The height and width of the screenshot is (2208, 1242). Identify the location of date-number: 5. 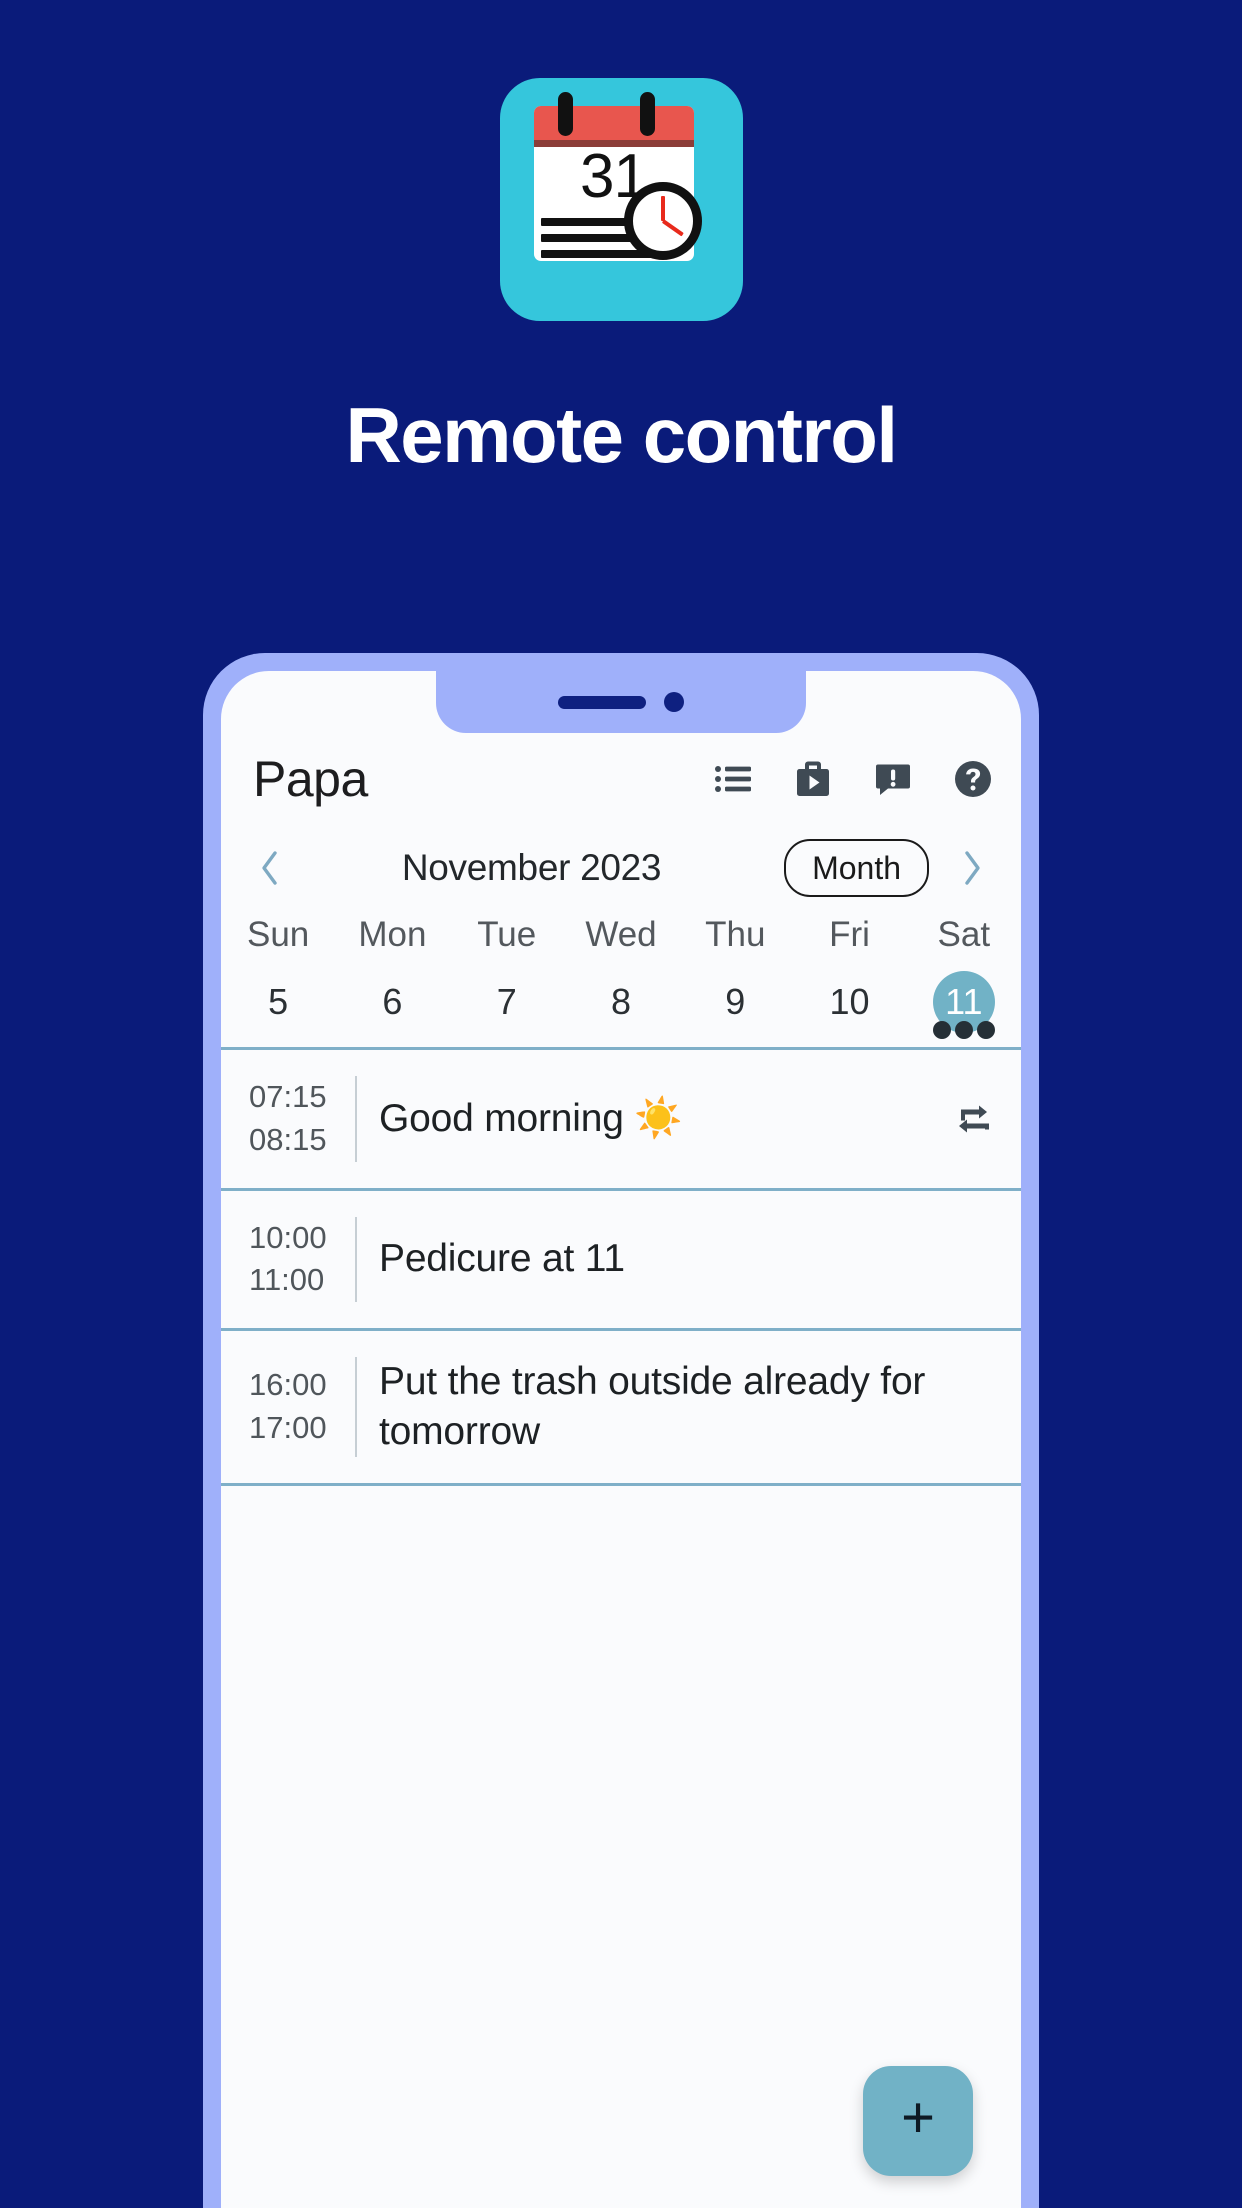
(278, 1001).